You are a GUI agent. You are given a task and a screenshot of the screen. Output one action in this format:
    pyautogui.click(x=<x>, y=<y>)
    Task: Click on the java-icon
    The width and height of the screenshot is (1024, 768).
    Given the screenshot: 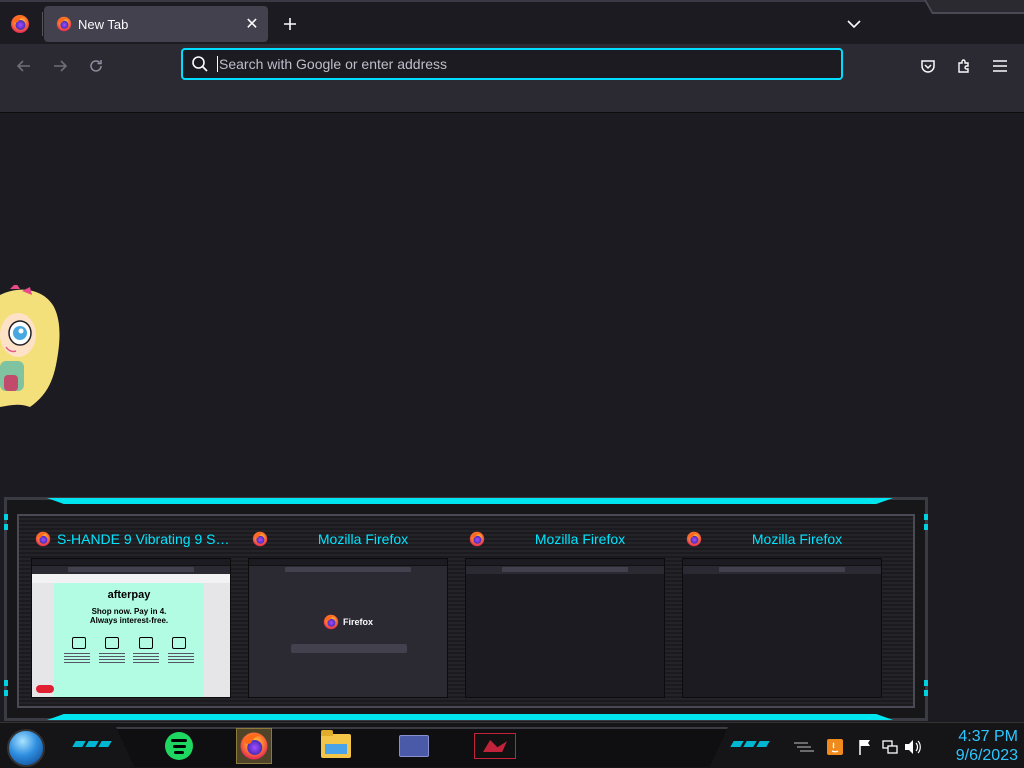 What is the action you would take?
    pyautogui.click(x=835, y=747)
    